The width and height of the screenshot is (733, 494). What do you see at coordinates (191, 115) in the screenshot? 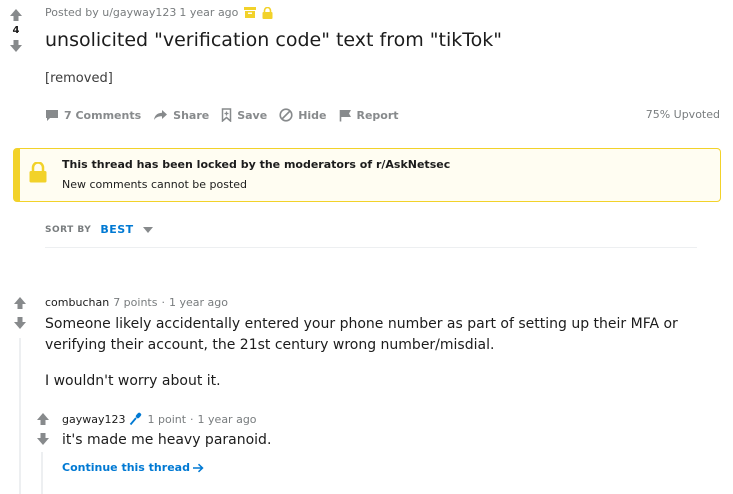
I see `share-label: Share` at bounding box center [191, 115].